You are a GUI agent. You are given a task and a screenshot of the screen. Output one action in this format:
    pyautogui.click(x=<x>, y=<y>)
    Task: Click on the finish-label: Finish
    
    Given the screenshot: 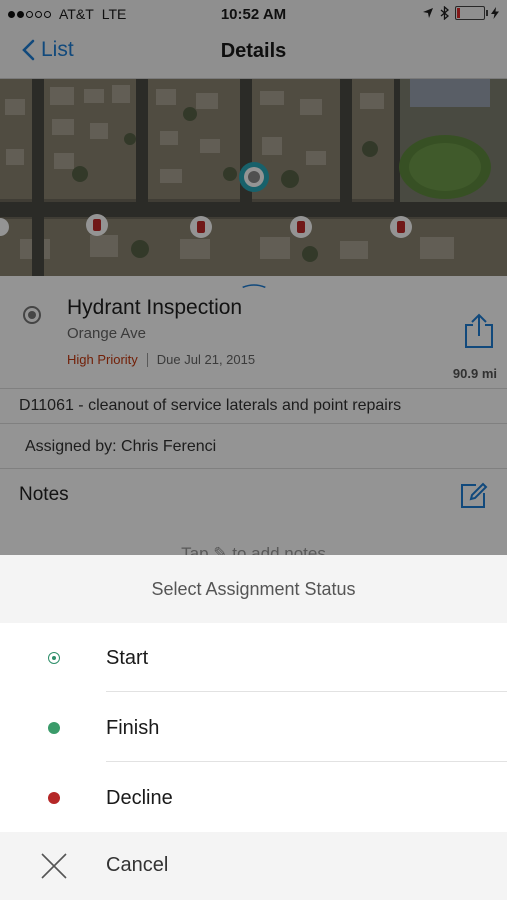 What is the action you would take?
    pyautogui.click(x=133, y=728)
    